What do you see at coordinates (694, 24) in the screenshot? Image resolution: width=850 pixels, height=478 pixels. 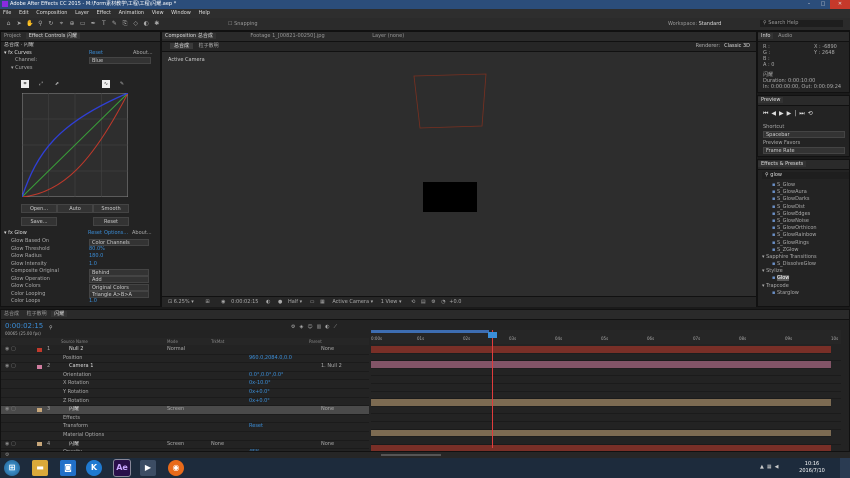 I see `workspace-selector: Workspace: Standard` at bounding box center [694, 24].